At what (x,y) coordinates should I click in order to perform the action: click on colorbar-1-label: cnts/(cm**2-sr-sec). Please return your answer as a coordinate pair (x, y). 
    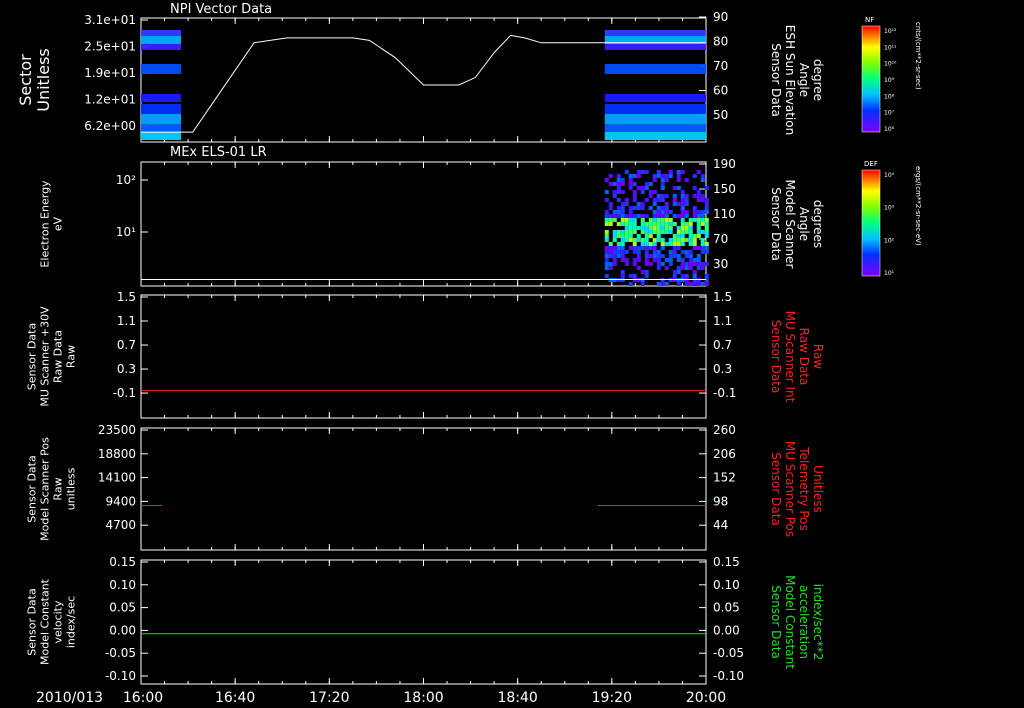
    Looking at the image, I should click on (918, 56).